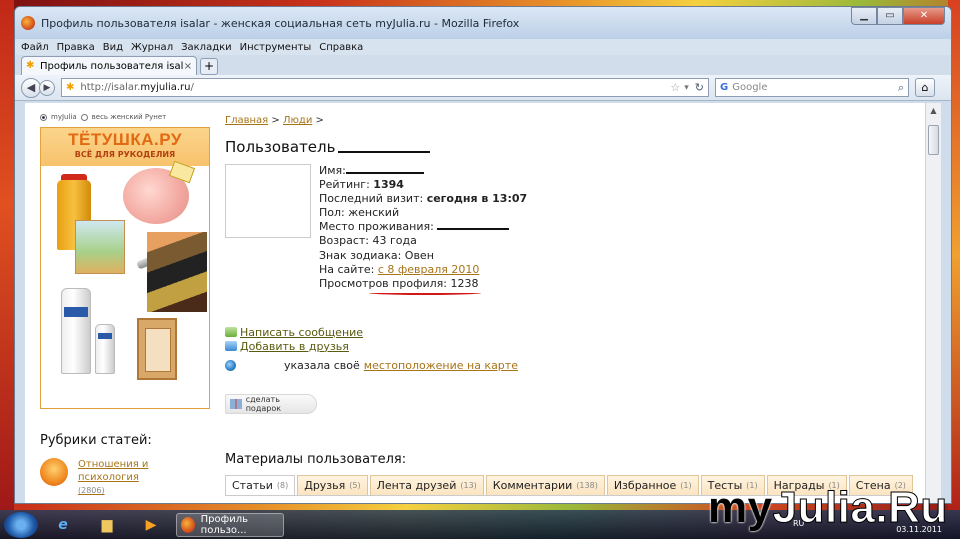  Describe the element at coordinates (901, 88) in the screenshot. I see `search-icon: ⌕` at that location.